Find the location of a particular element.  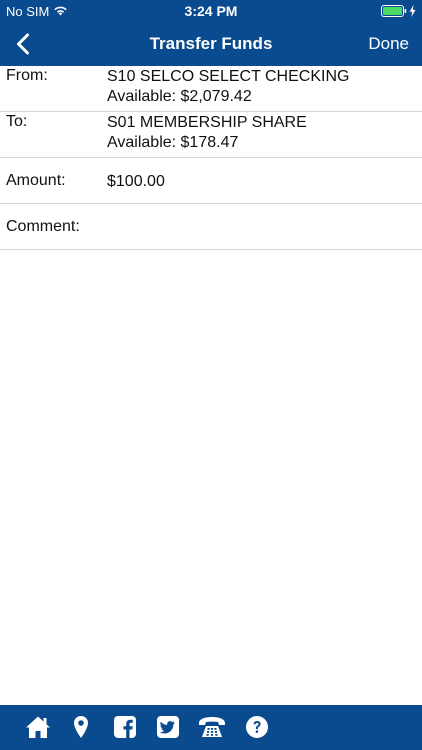

phone-icon is located at coordinates (212, 727).